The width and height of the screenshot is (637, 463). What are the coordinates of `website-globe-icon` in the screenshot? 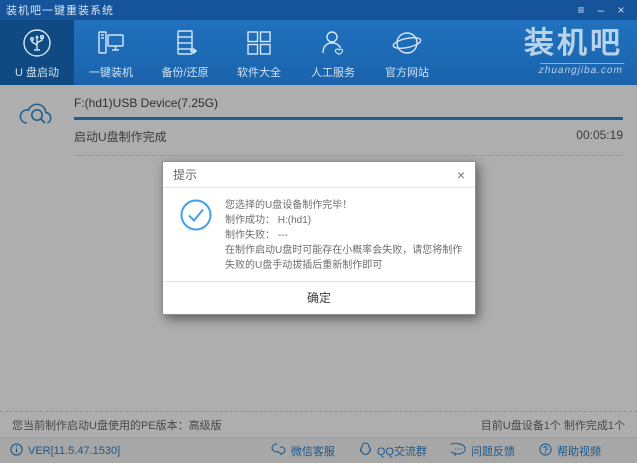 It's located at (407, 43).